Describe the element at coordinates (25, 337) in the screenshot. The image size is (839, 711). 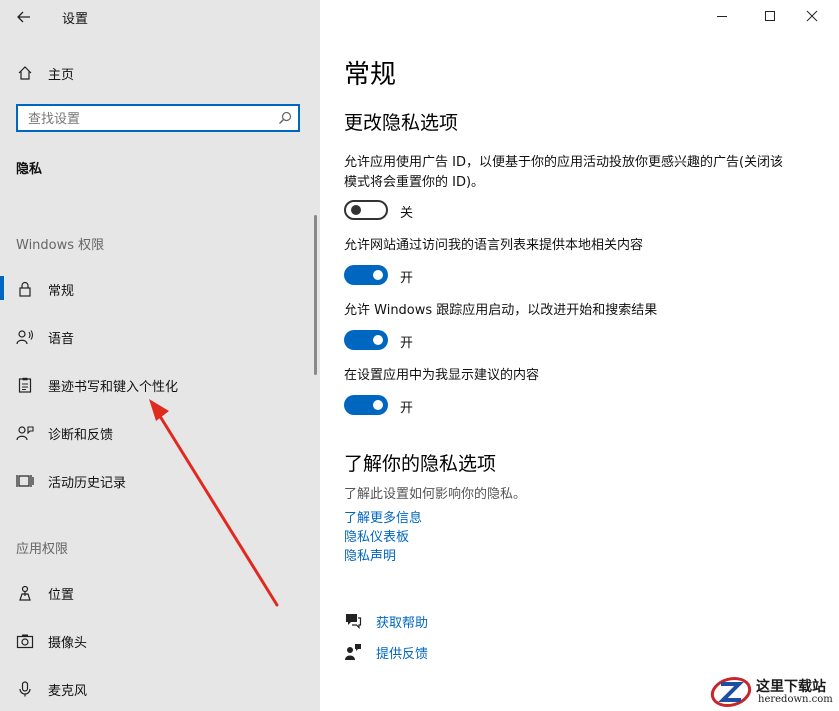
I see `speech-icon` at that location.